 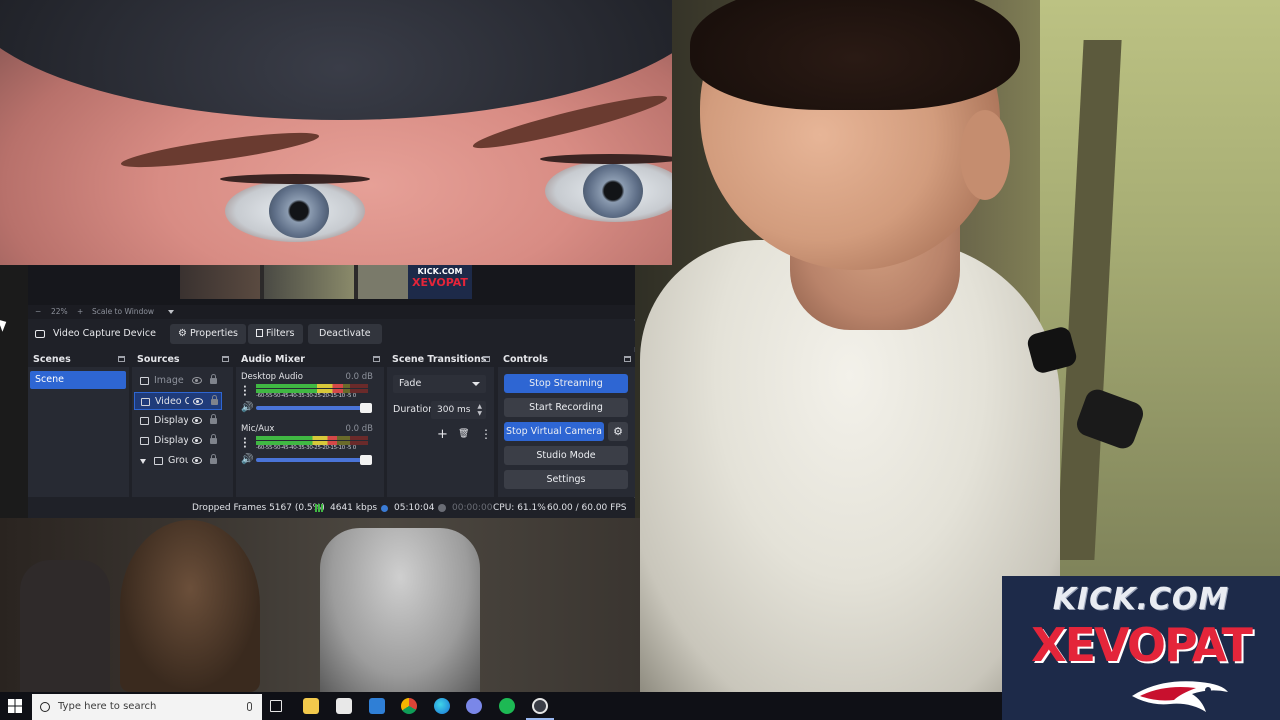 I want to click on properties-button: ⚙ Properties, so click(x=208, y=334).